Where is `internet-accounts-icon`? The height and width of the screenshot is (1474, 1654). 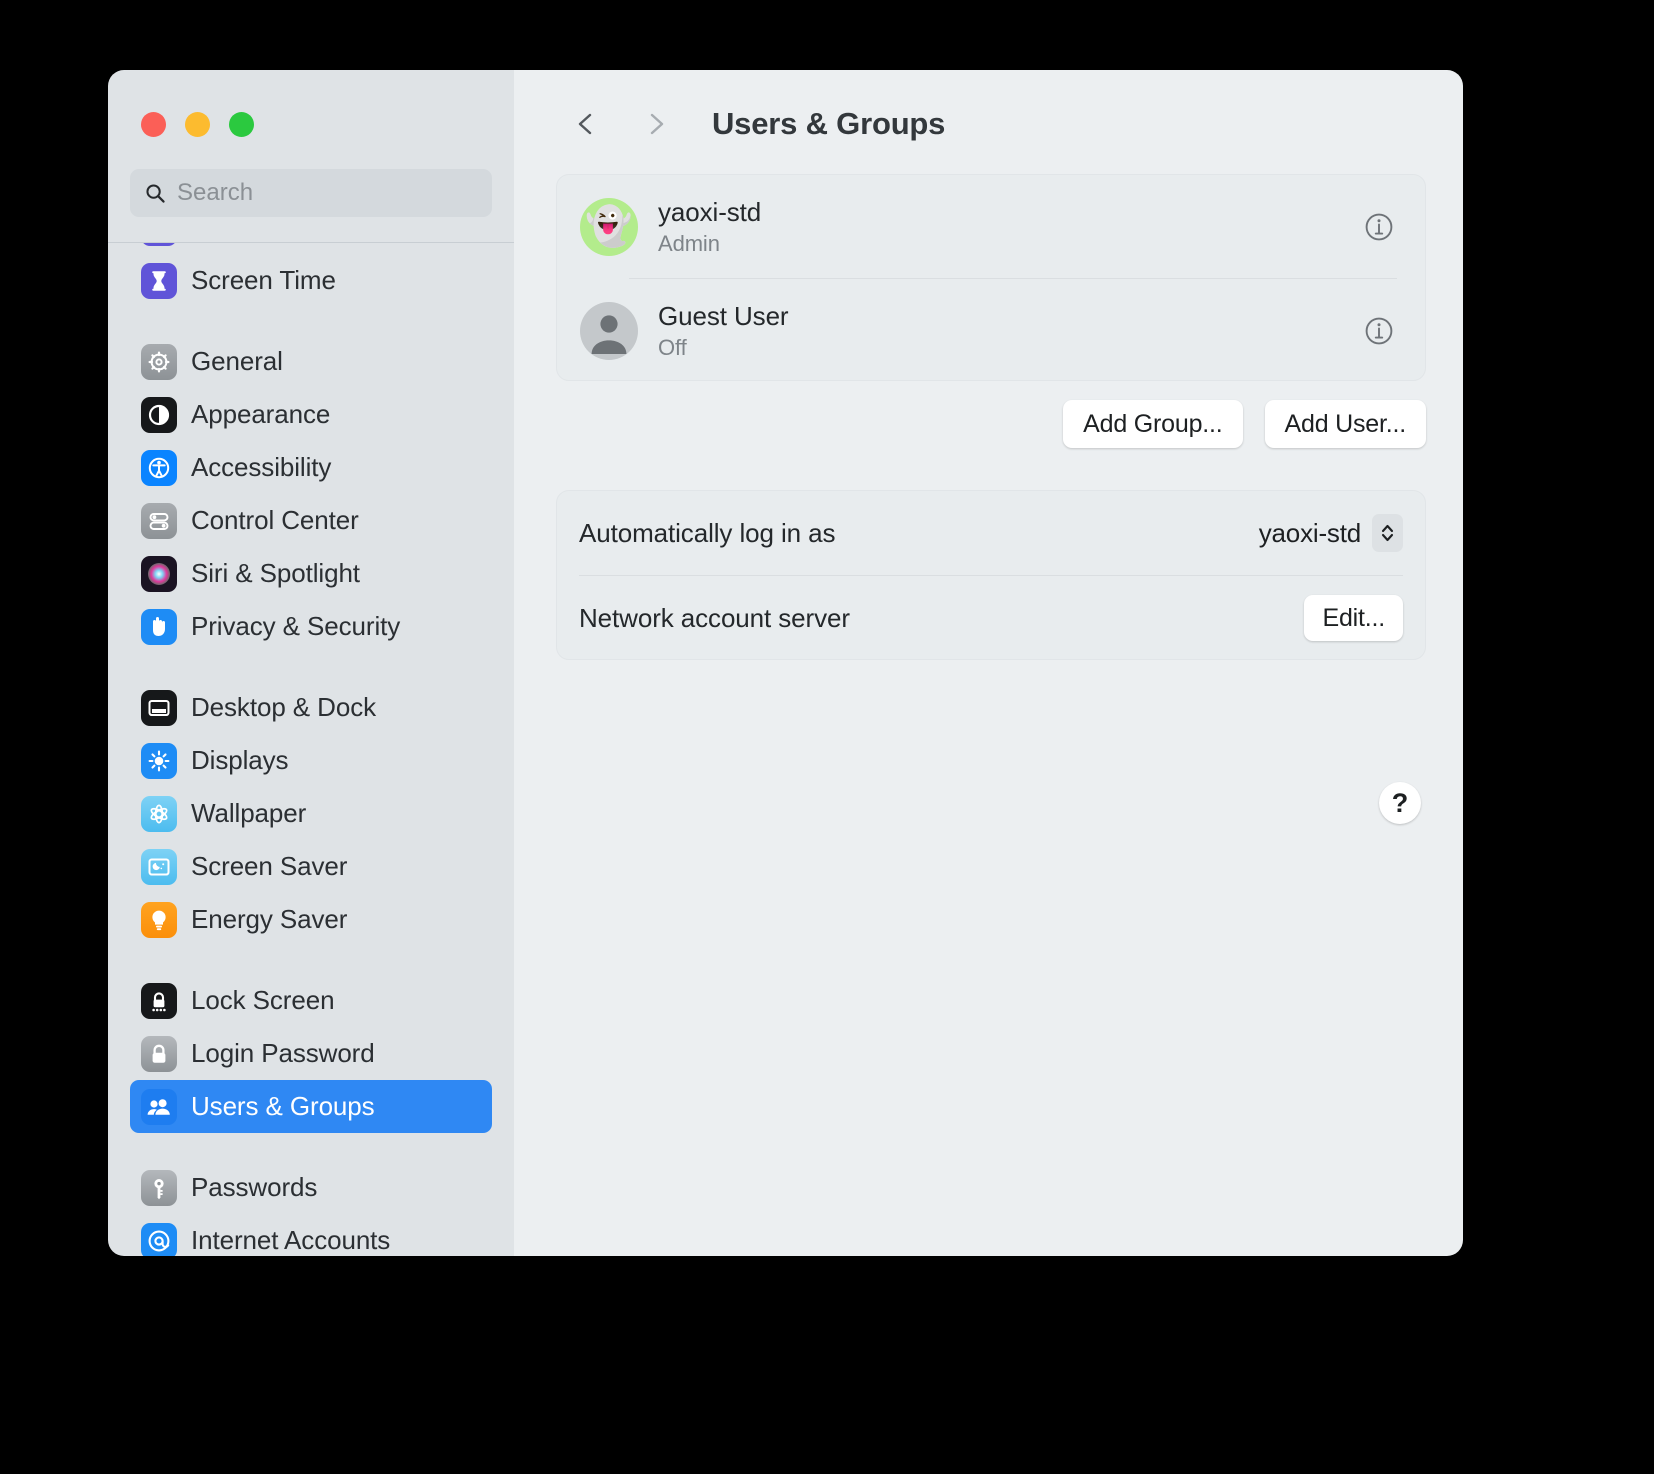 internet-accounts-icon is located at coordinates (159, 1239).